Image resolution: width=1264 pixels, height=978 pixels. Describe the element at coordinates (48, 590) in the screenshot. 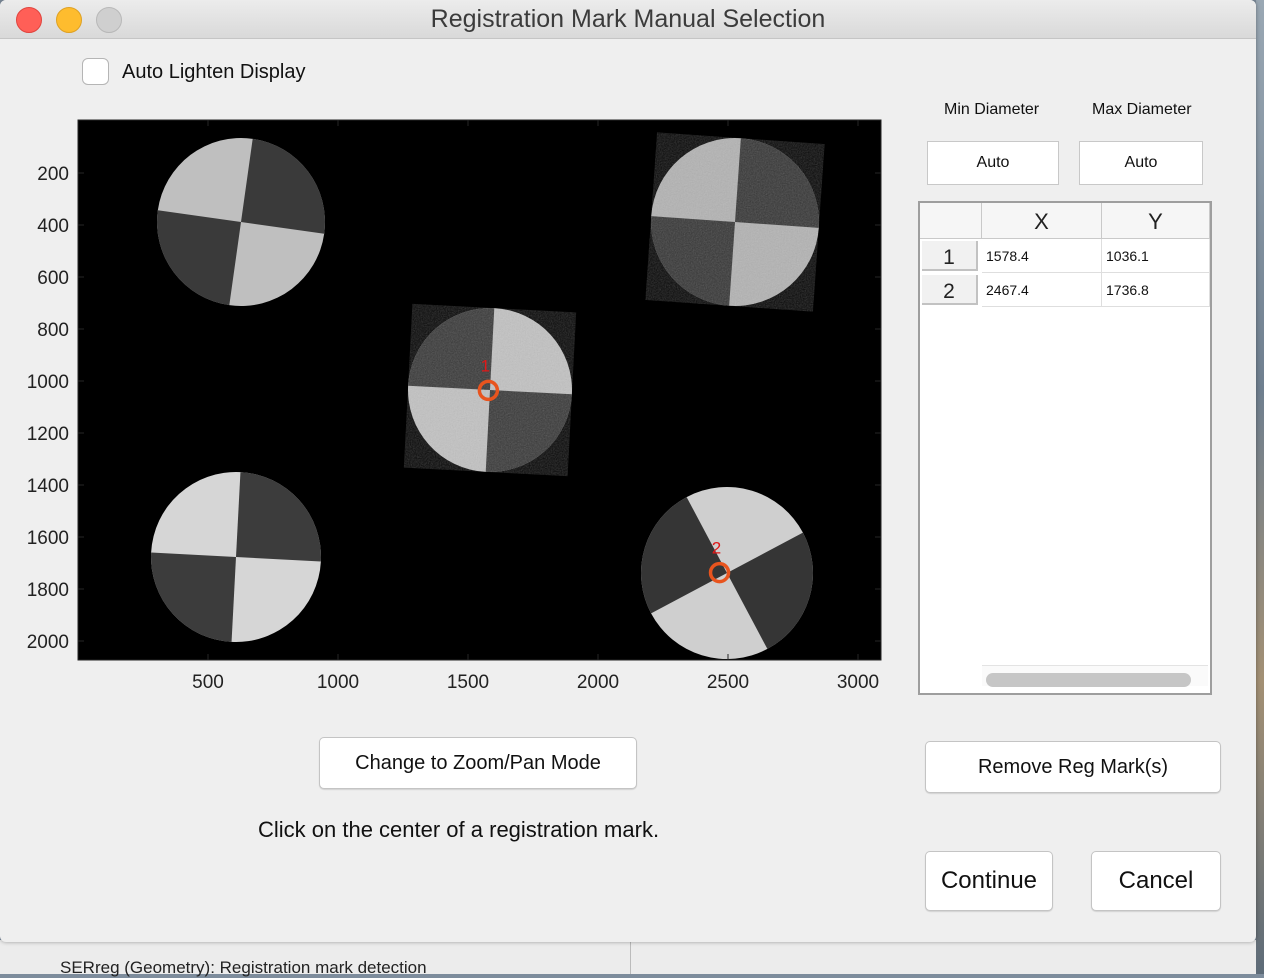

I see `y-tick-label: 1800` at that location.